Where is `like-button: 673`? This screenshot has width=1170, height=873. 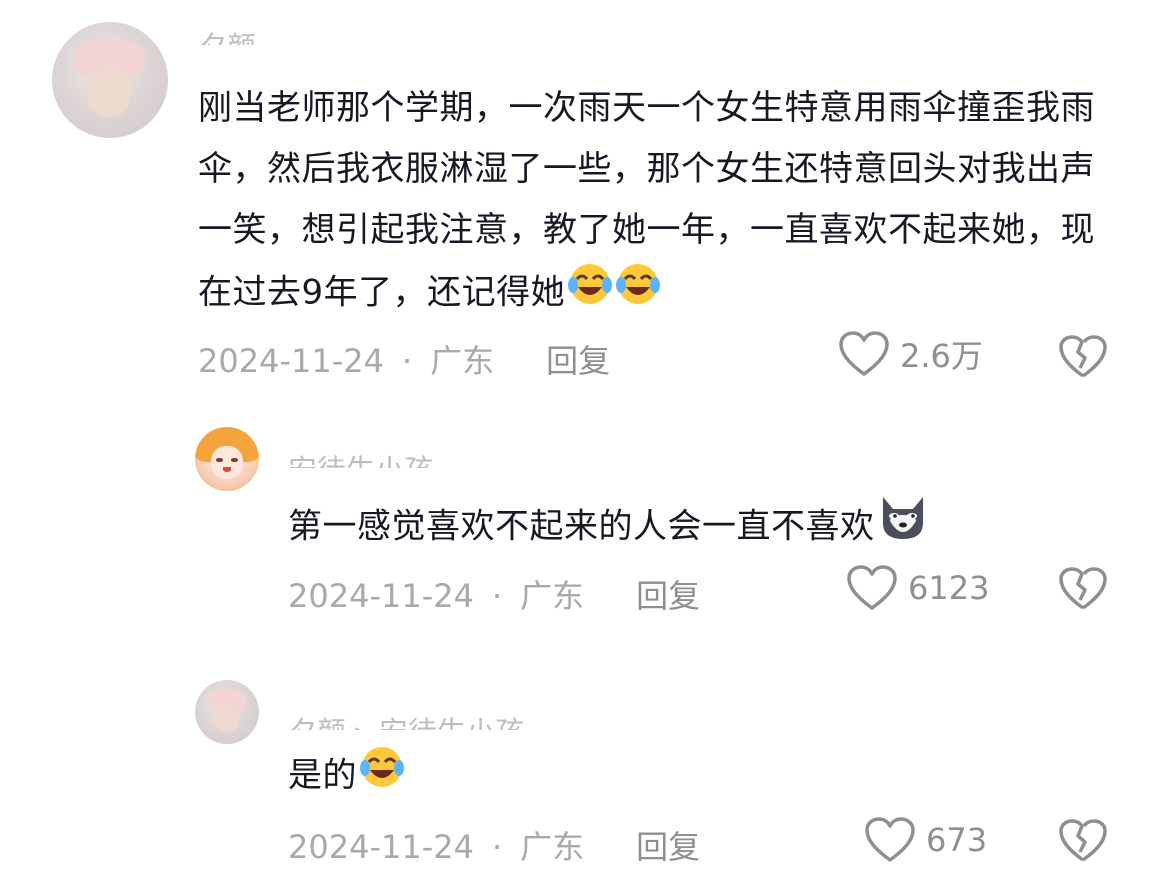 like-button: 673 is located at coordinates (925, 840).